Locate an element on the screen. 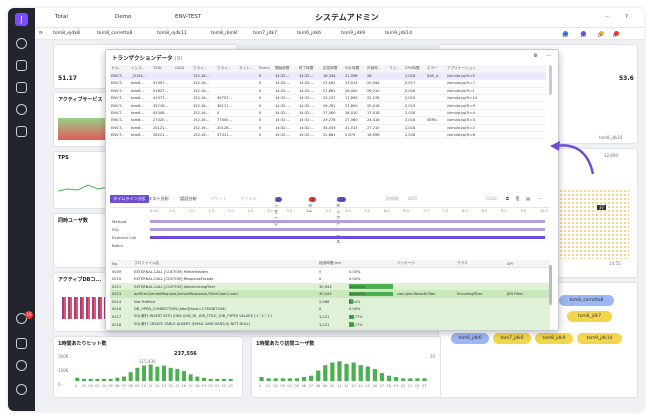 The height and width of the screenshot is (419, 652). user-icon is located at coordinates (21, 389).